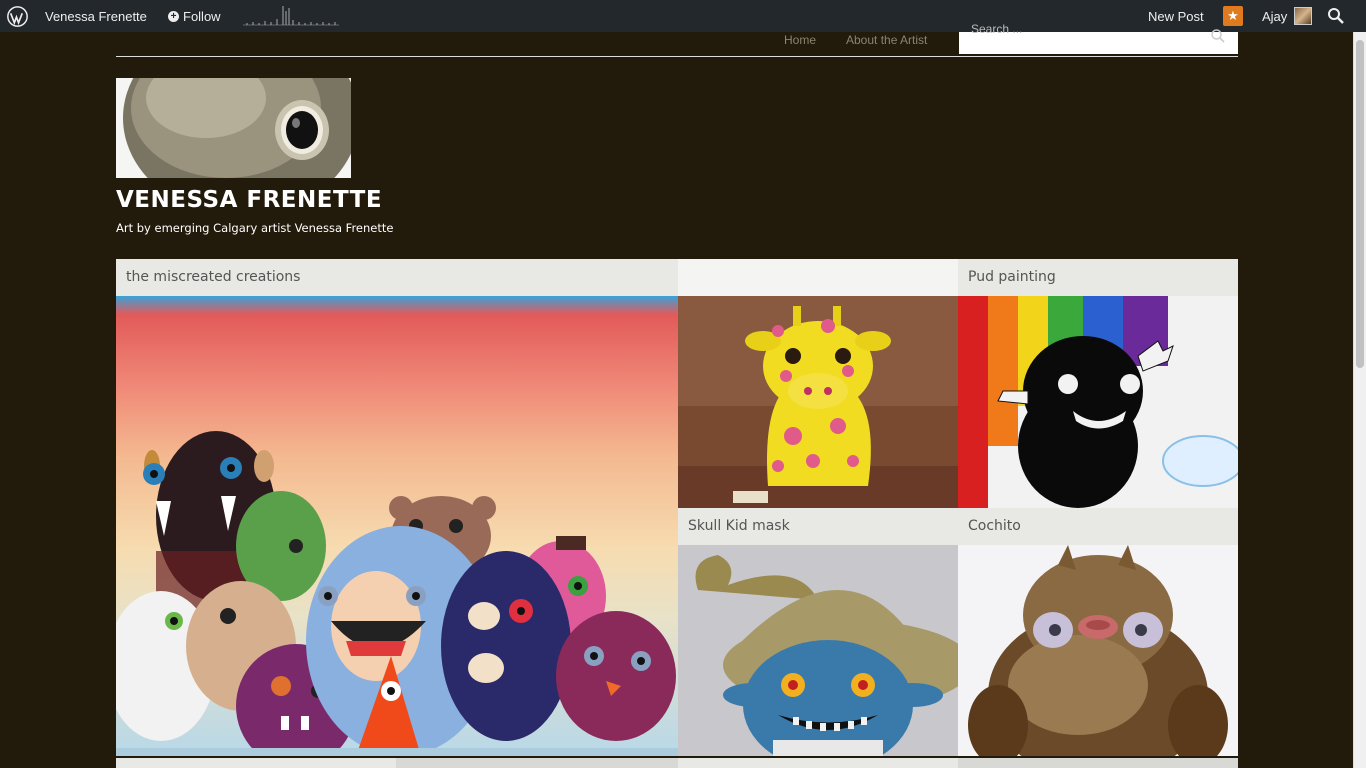 The image size is (1366, 768). I want to click on site-title: VENESSA FRENETTE, so click(249, 200).